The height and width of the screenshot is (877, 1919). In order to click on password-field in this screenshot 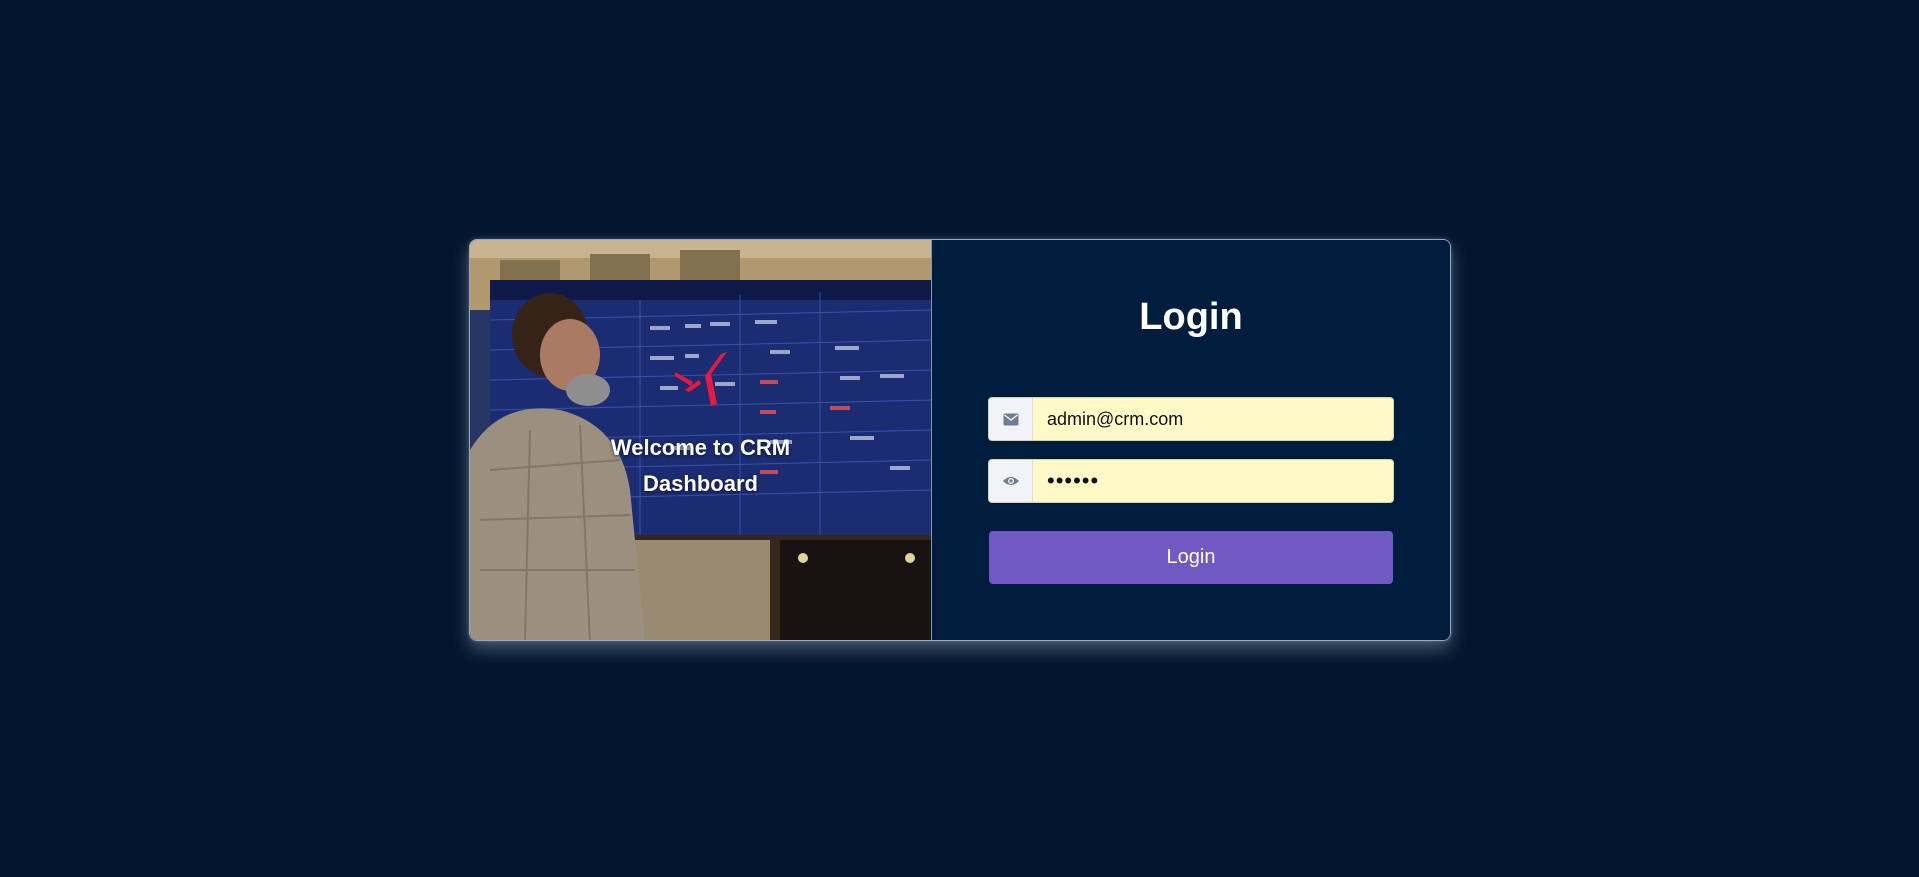, I will do `click(1191, 481)`.